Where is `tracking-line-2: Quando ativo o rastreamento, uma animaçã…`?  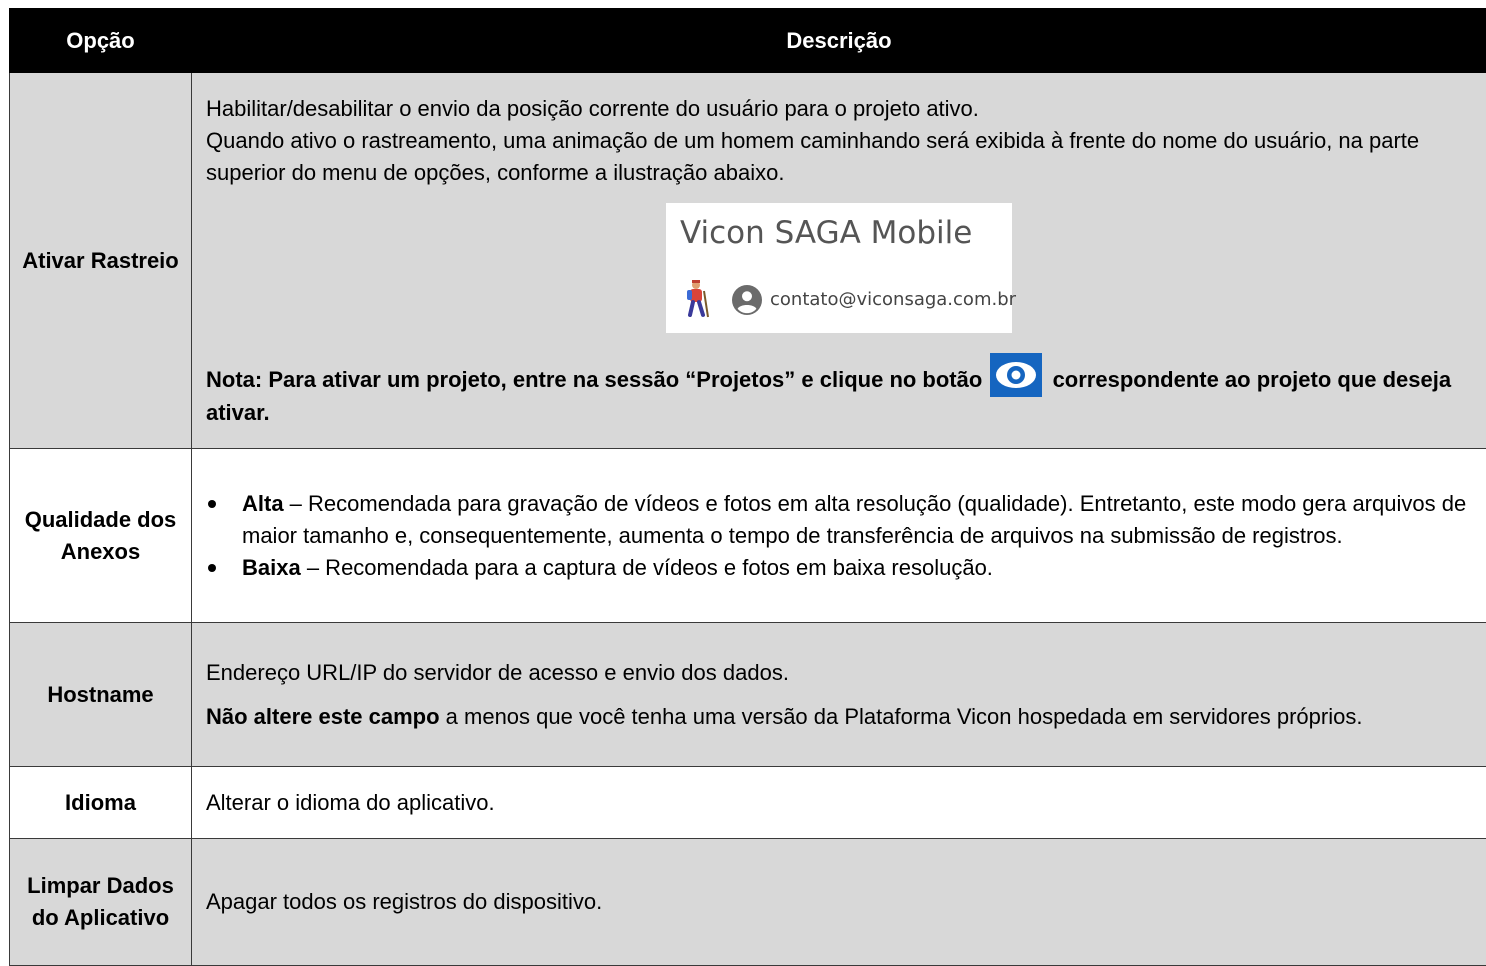
tracking-line-2: Quando ativo o rastreamento, uma animaçã… is located at coordinates (839, 157).